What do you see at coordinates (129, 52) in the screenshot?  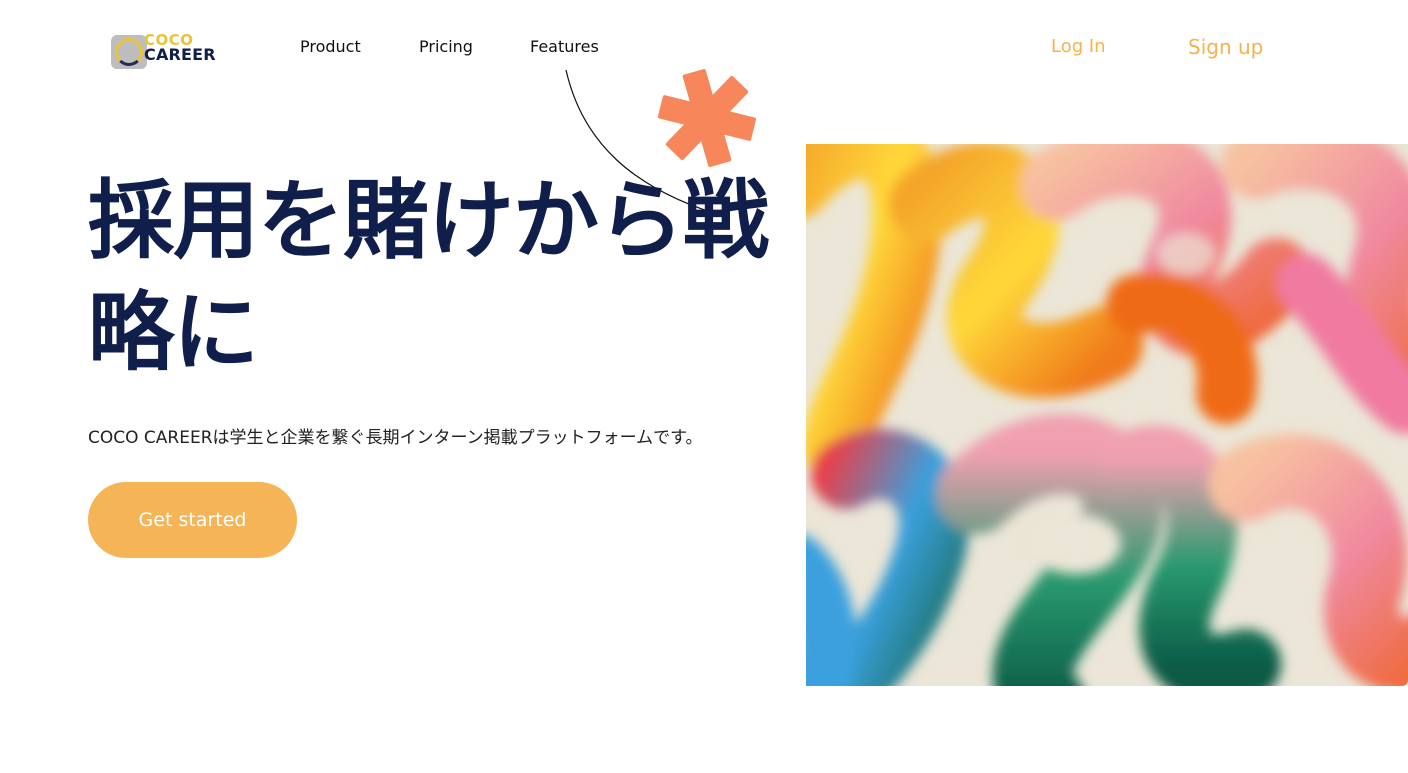 I see `logo-badge-icon` at bounding box center [129, 52].